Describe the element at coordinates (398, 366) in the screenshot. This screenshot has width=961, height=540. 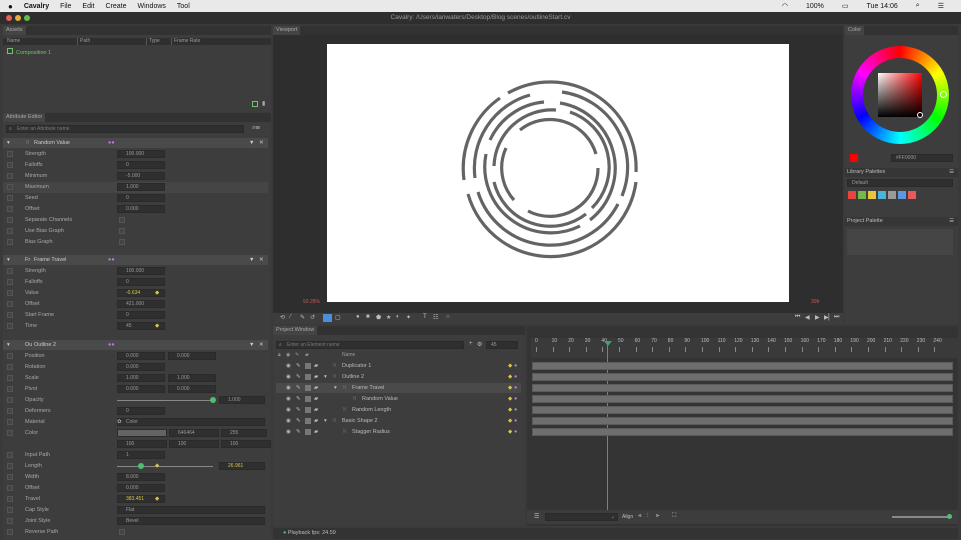
I see `layer-row: ◉ ✎ ▰ ⁙ Duplicator 1 ◆ ●` at that location.